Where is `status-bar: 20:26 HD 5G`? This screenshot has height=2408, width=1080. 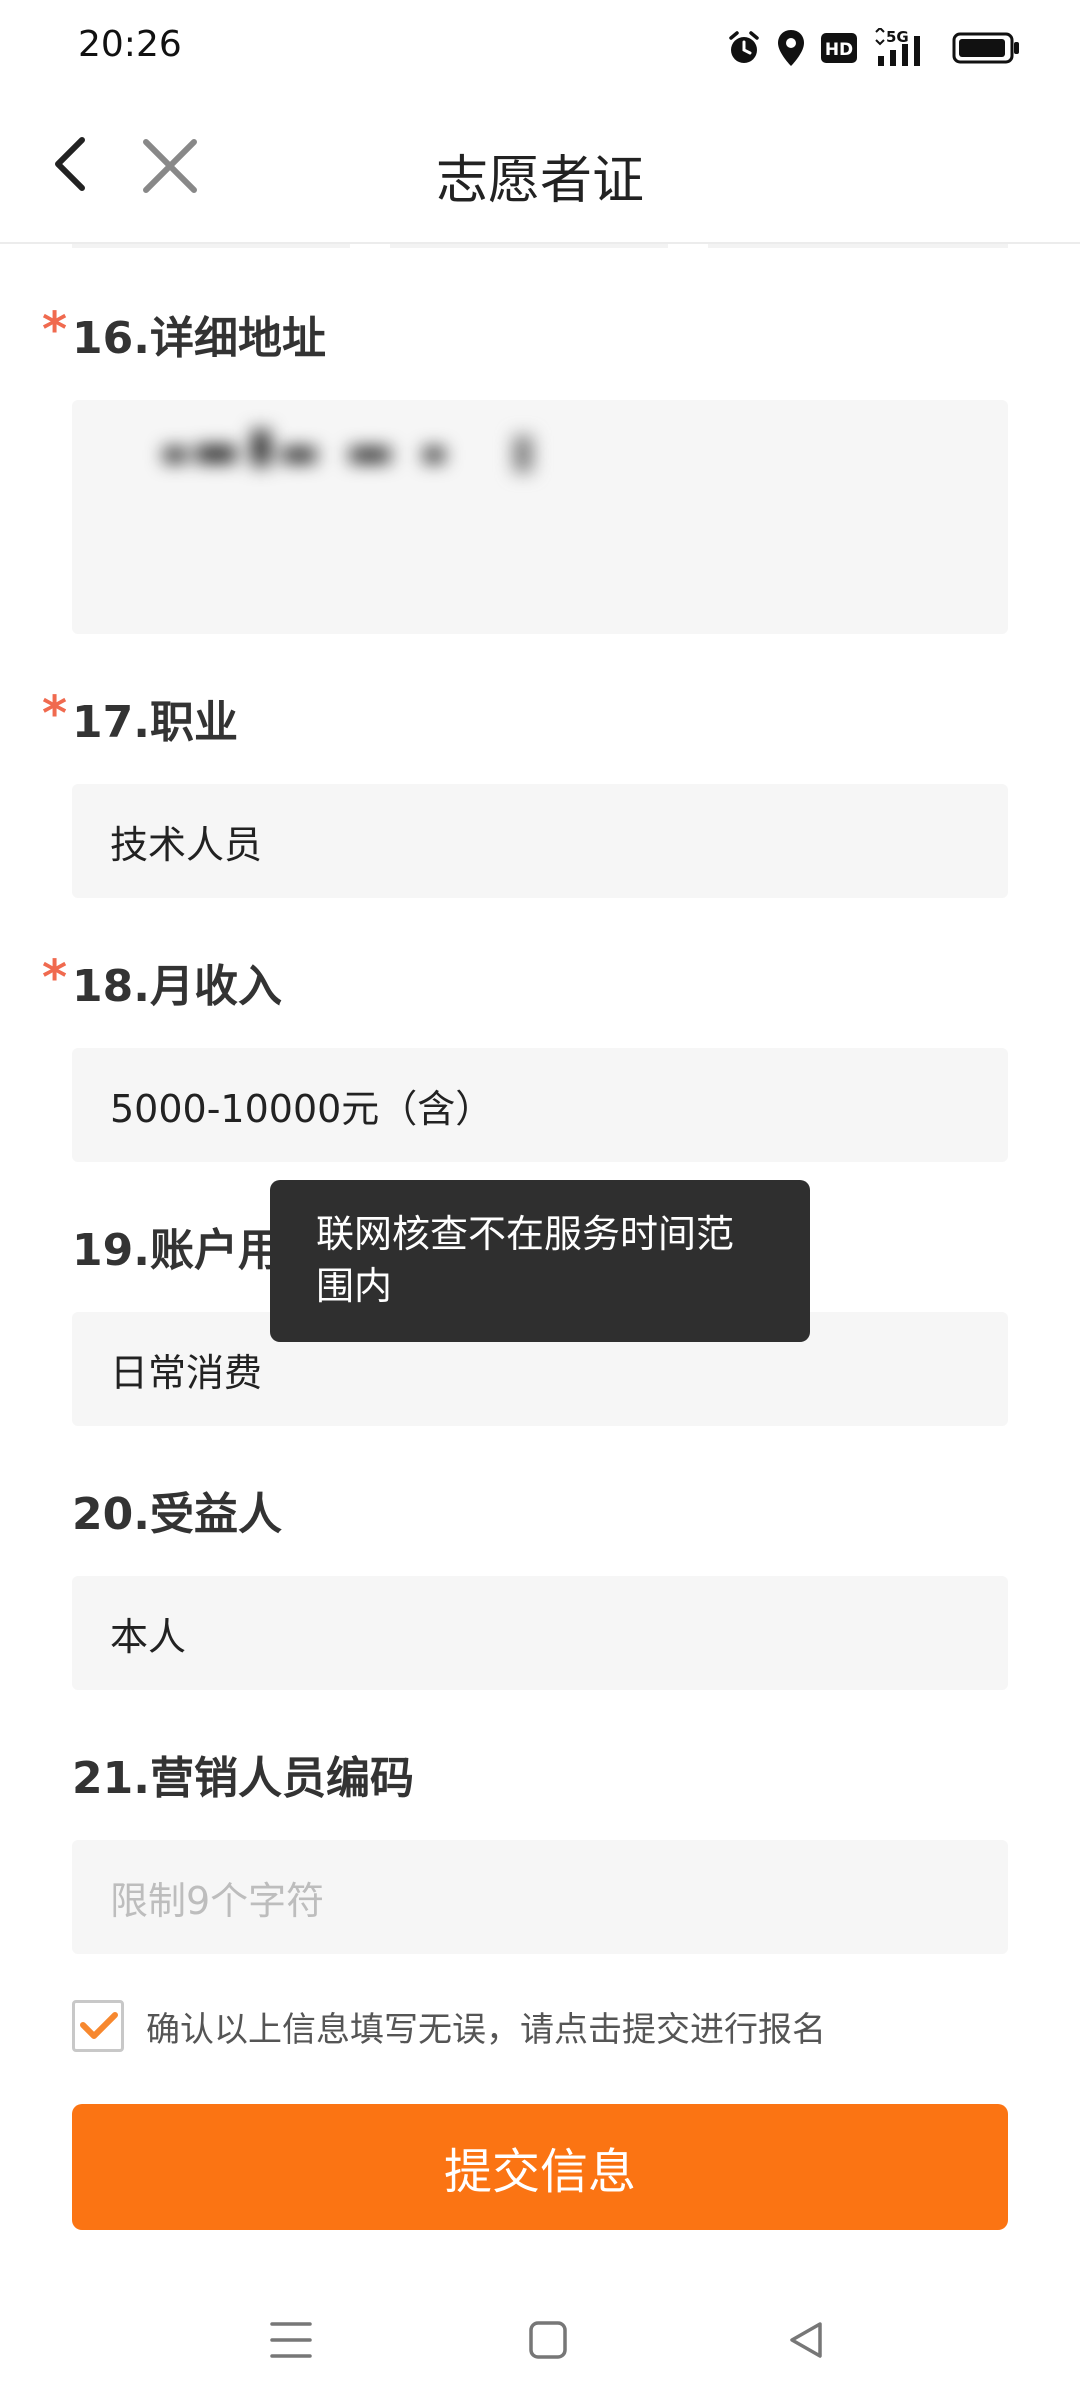 status-bar: 20:26 HD 5G is located at coordinates (540, 48).